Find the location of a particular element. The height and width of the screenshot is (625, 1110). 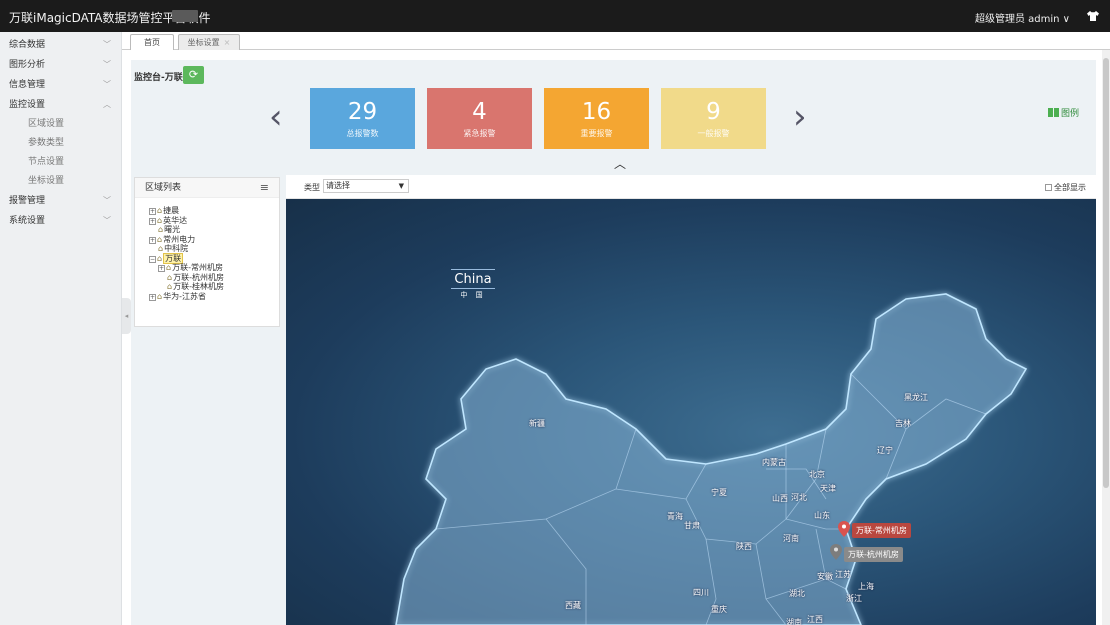

stat-card-critical: 4 紧急报警 is located at coordinates (479, 118).